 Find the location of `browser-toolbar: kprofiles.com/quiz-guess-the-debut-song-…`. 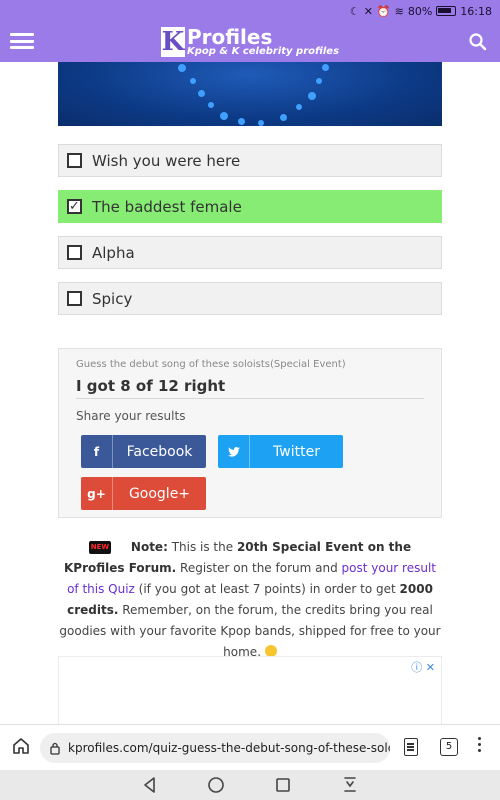

browser-toolbar: kprofiles.com/quiz-guess-the-debut-song-… is located at coordinates (250, 747).